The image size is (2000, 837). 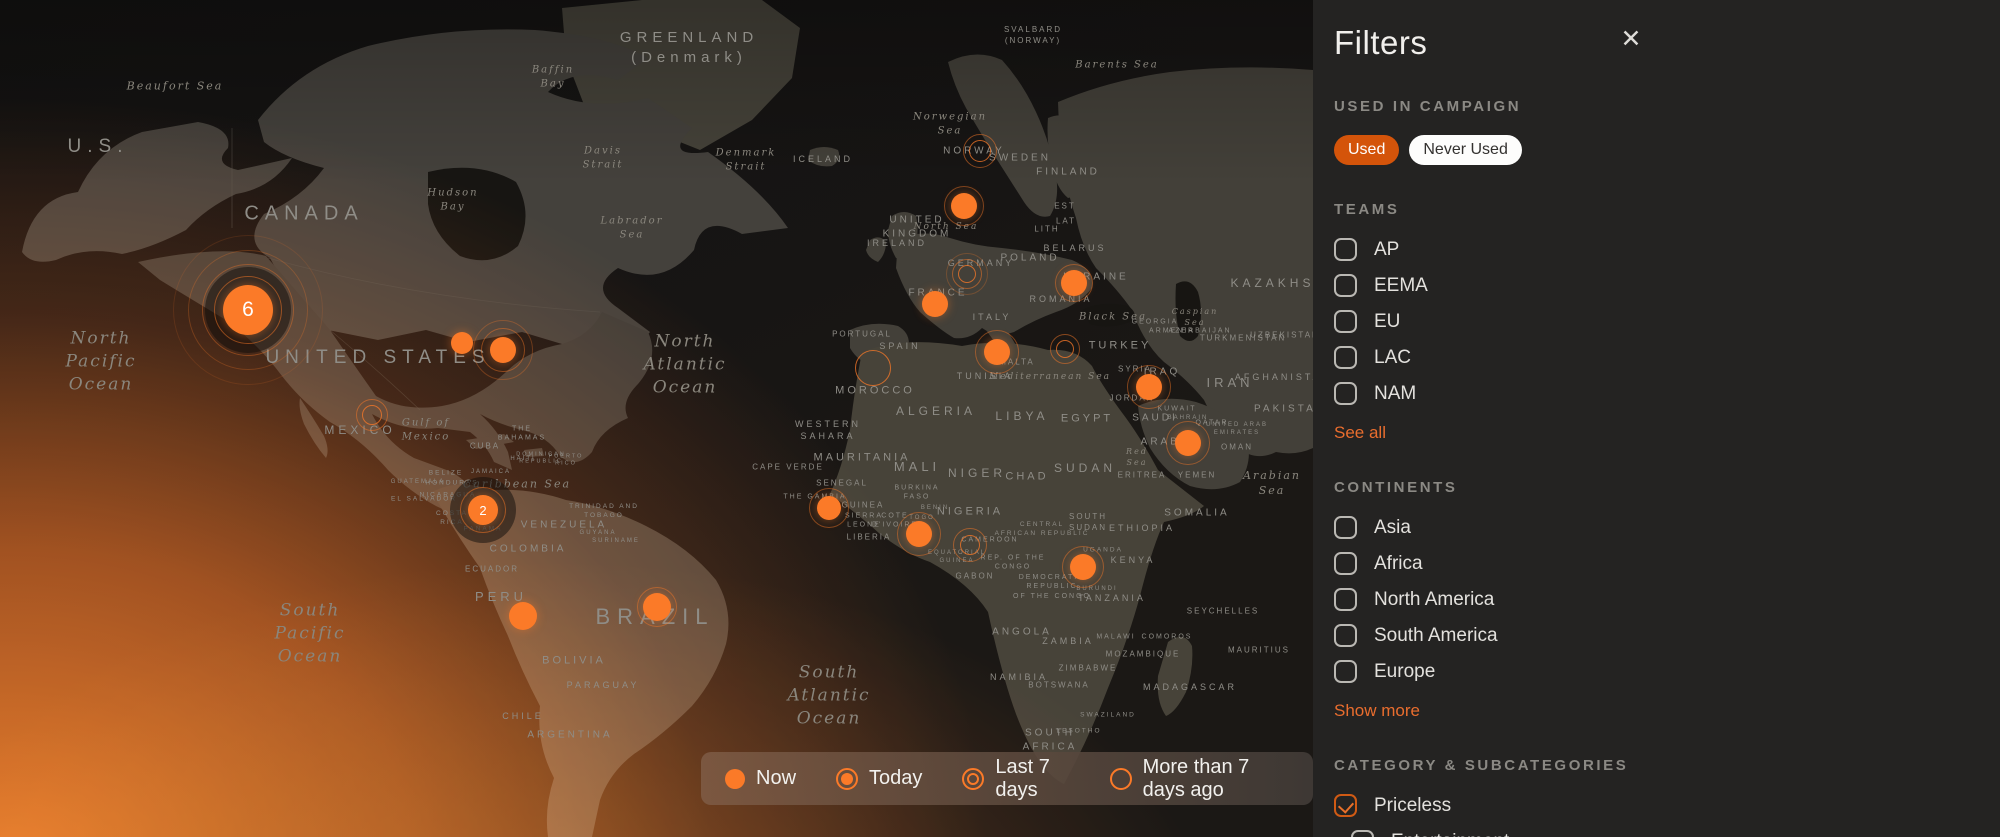 What do you see at coordinates (1434, 599) in the screenshot?
I see `checkbox-label: North America` at bounding box center [1434, 599].